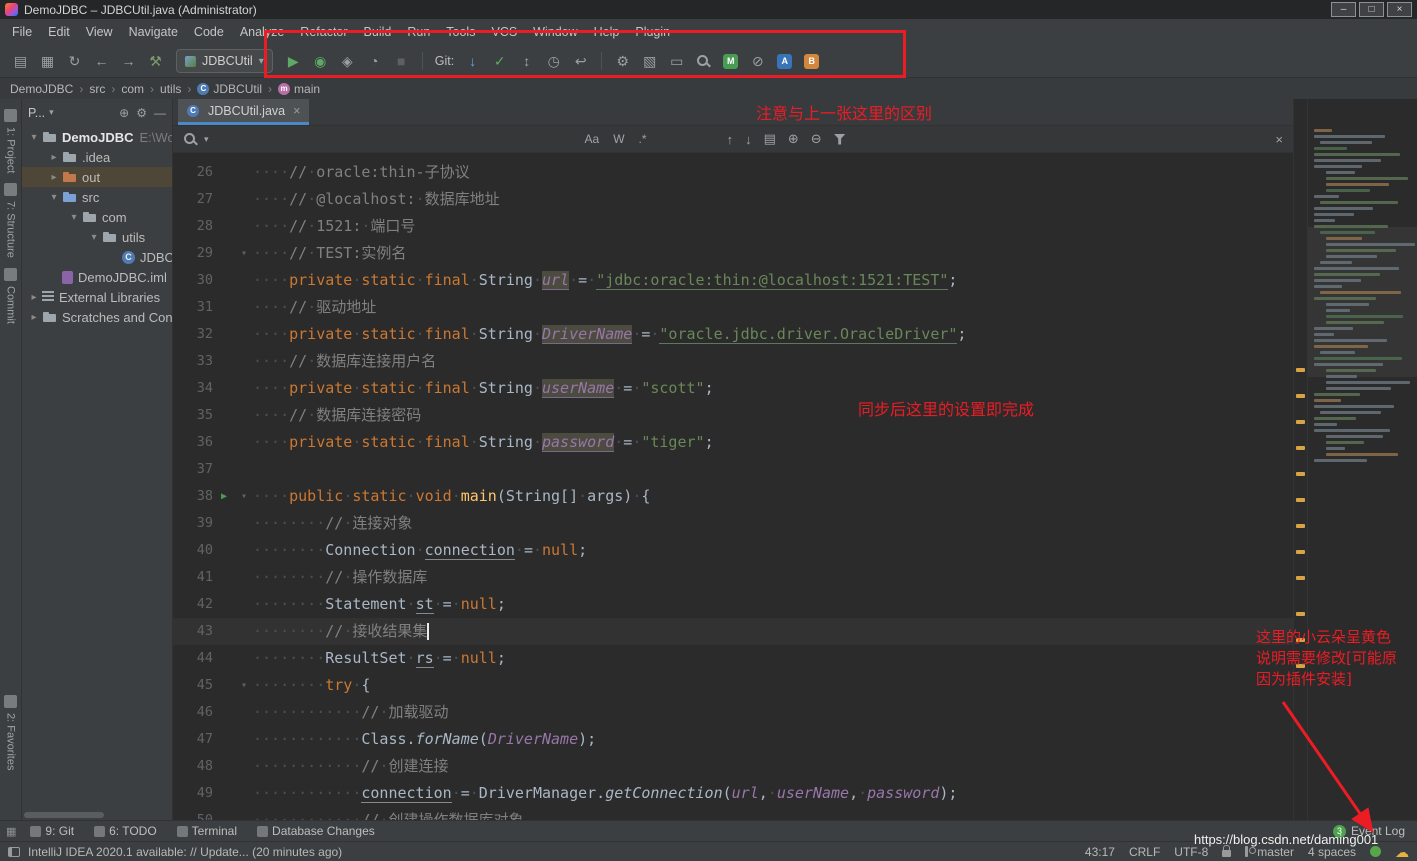  I want to click on menu-item-plugin: Plugin, so click(652, 32).